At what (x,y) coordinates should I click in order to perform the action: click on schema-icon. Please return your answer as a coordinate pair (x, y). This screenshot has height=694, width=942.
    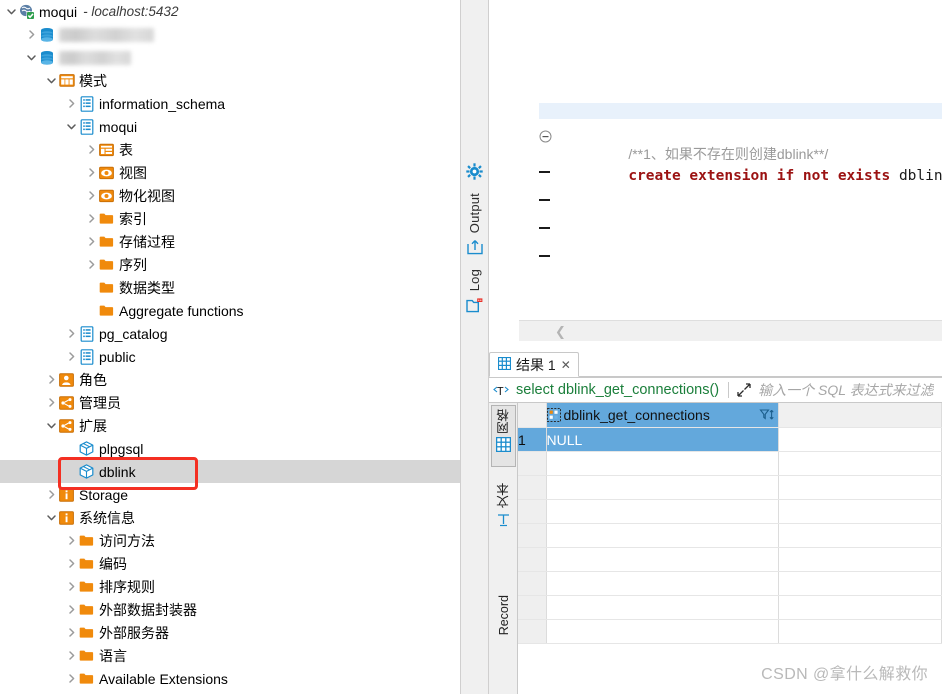
    Looking at the image, I should click on (86, 103).